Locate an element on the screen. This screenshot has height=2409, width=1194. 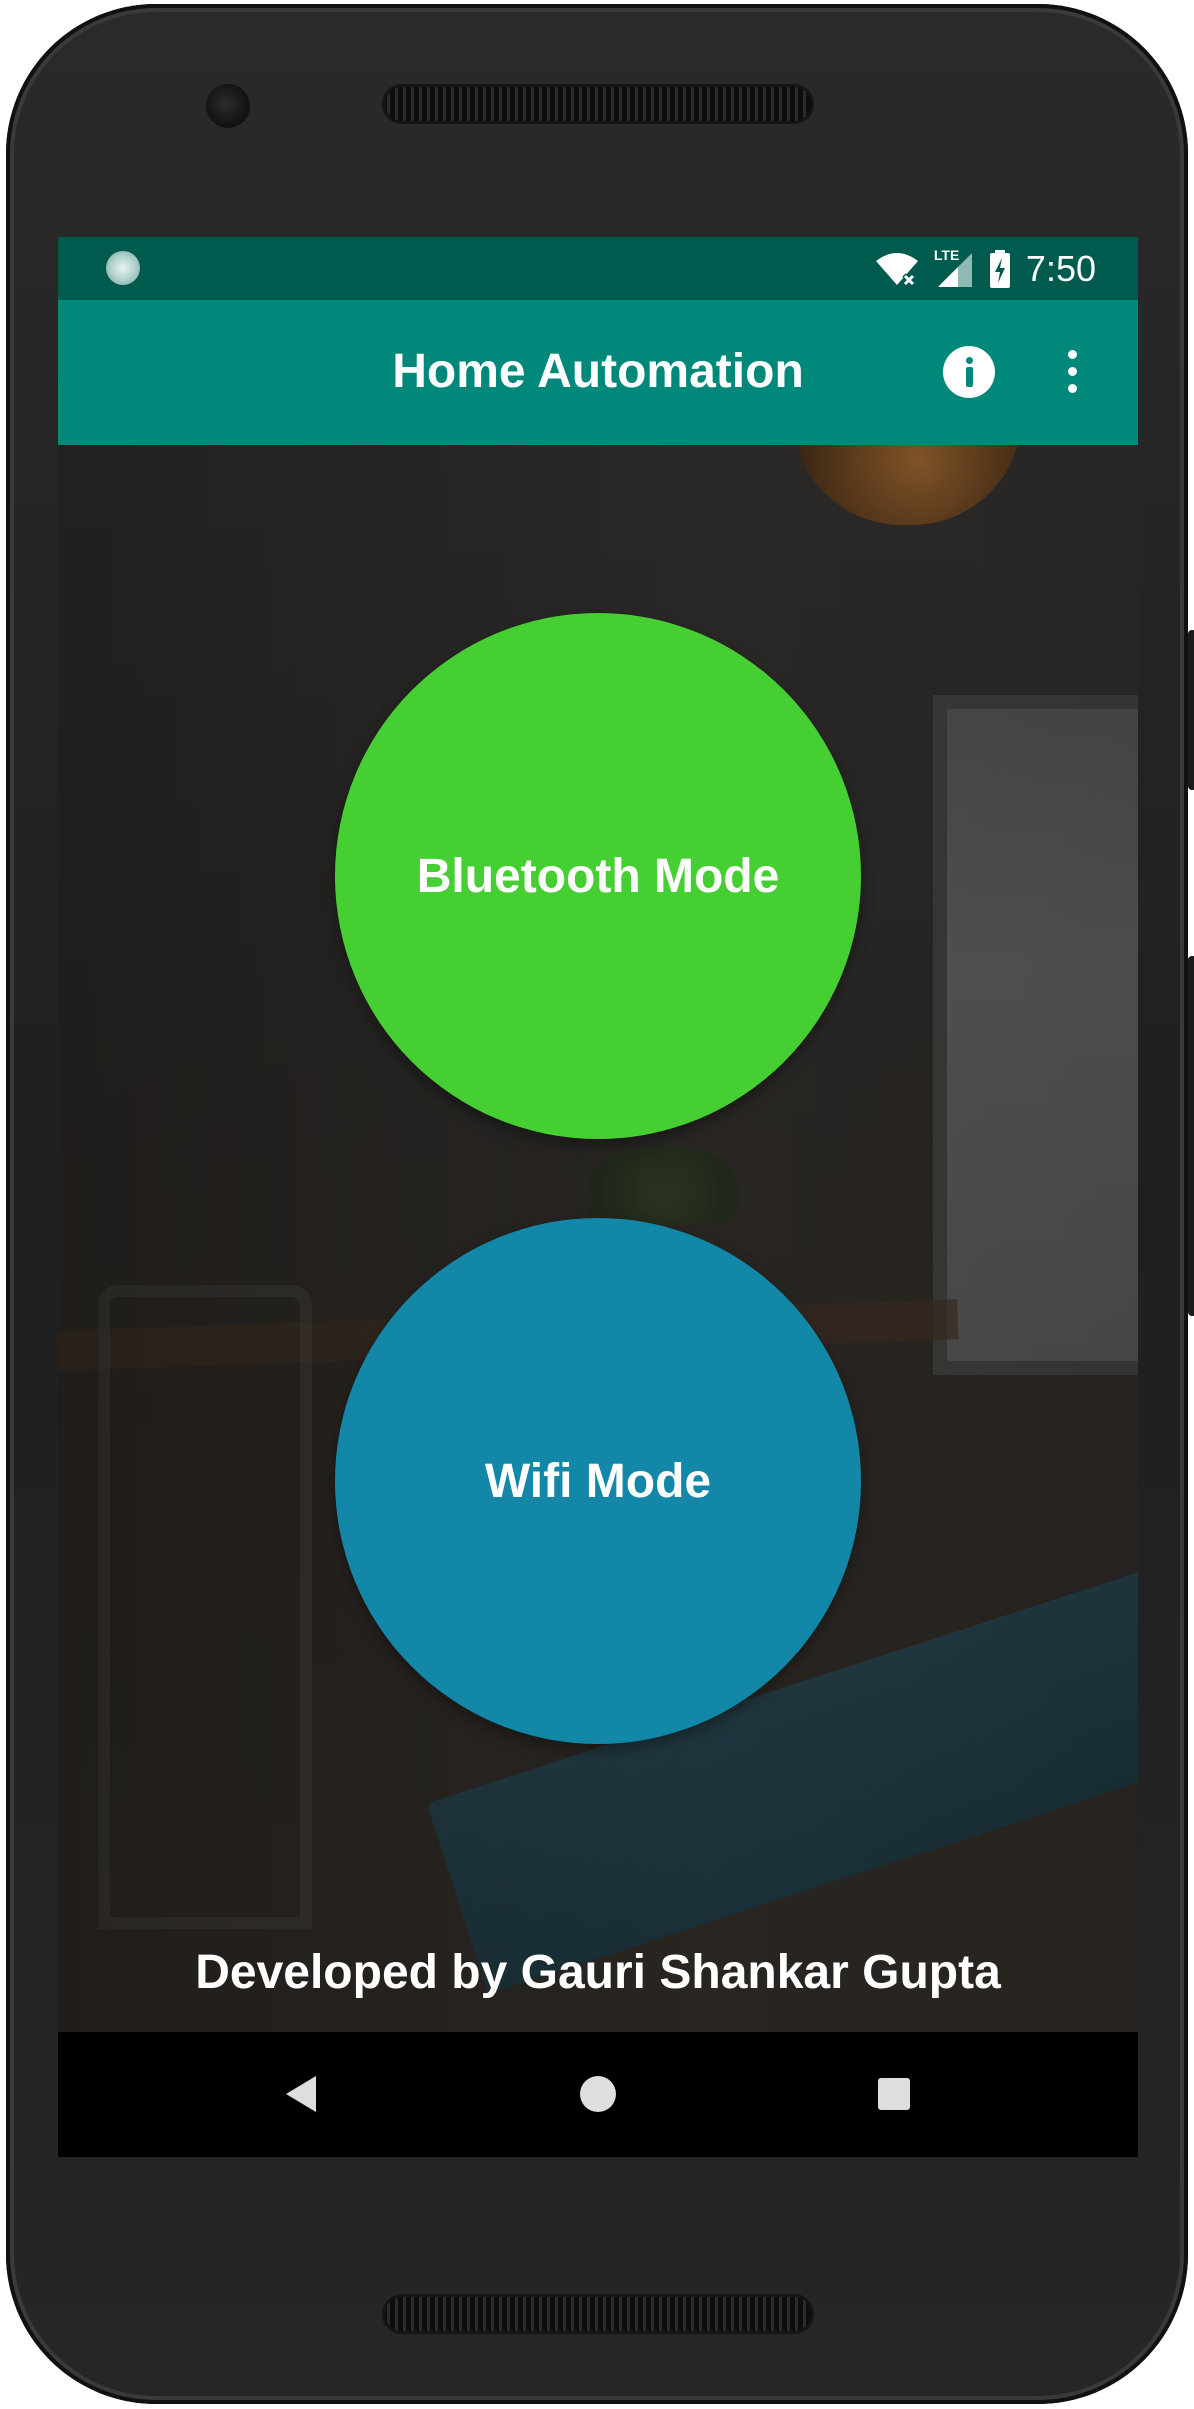
wifi-mode-label: Wifi Mode is located at coordinates (598, 1481).